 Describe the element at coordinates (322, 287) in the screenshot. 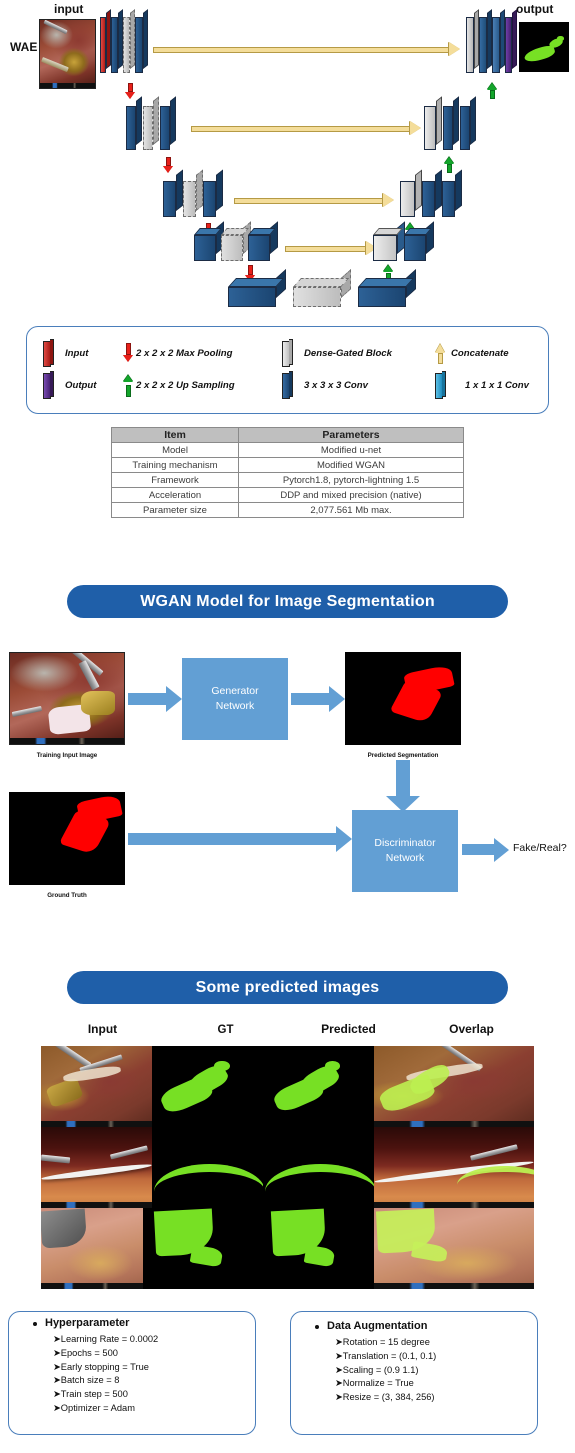

I see `unet-bottleneck-dense` at that location.